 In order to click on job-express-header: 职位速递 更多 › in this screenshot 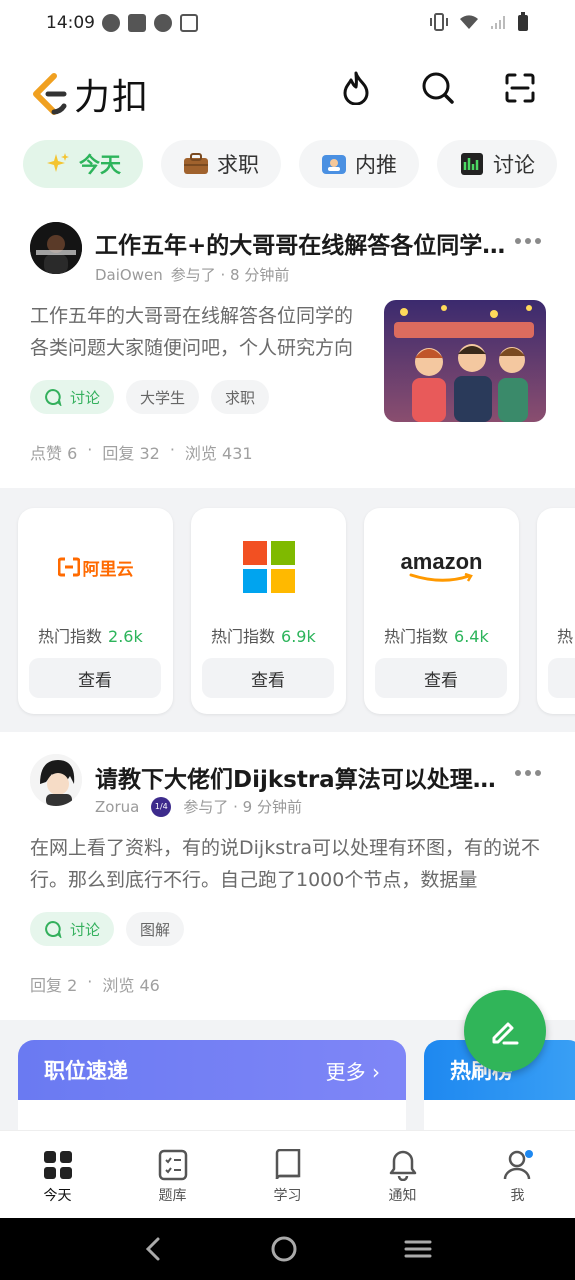, I will do `click(212, 1070)`.